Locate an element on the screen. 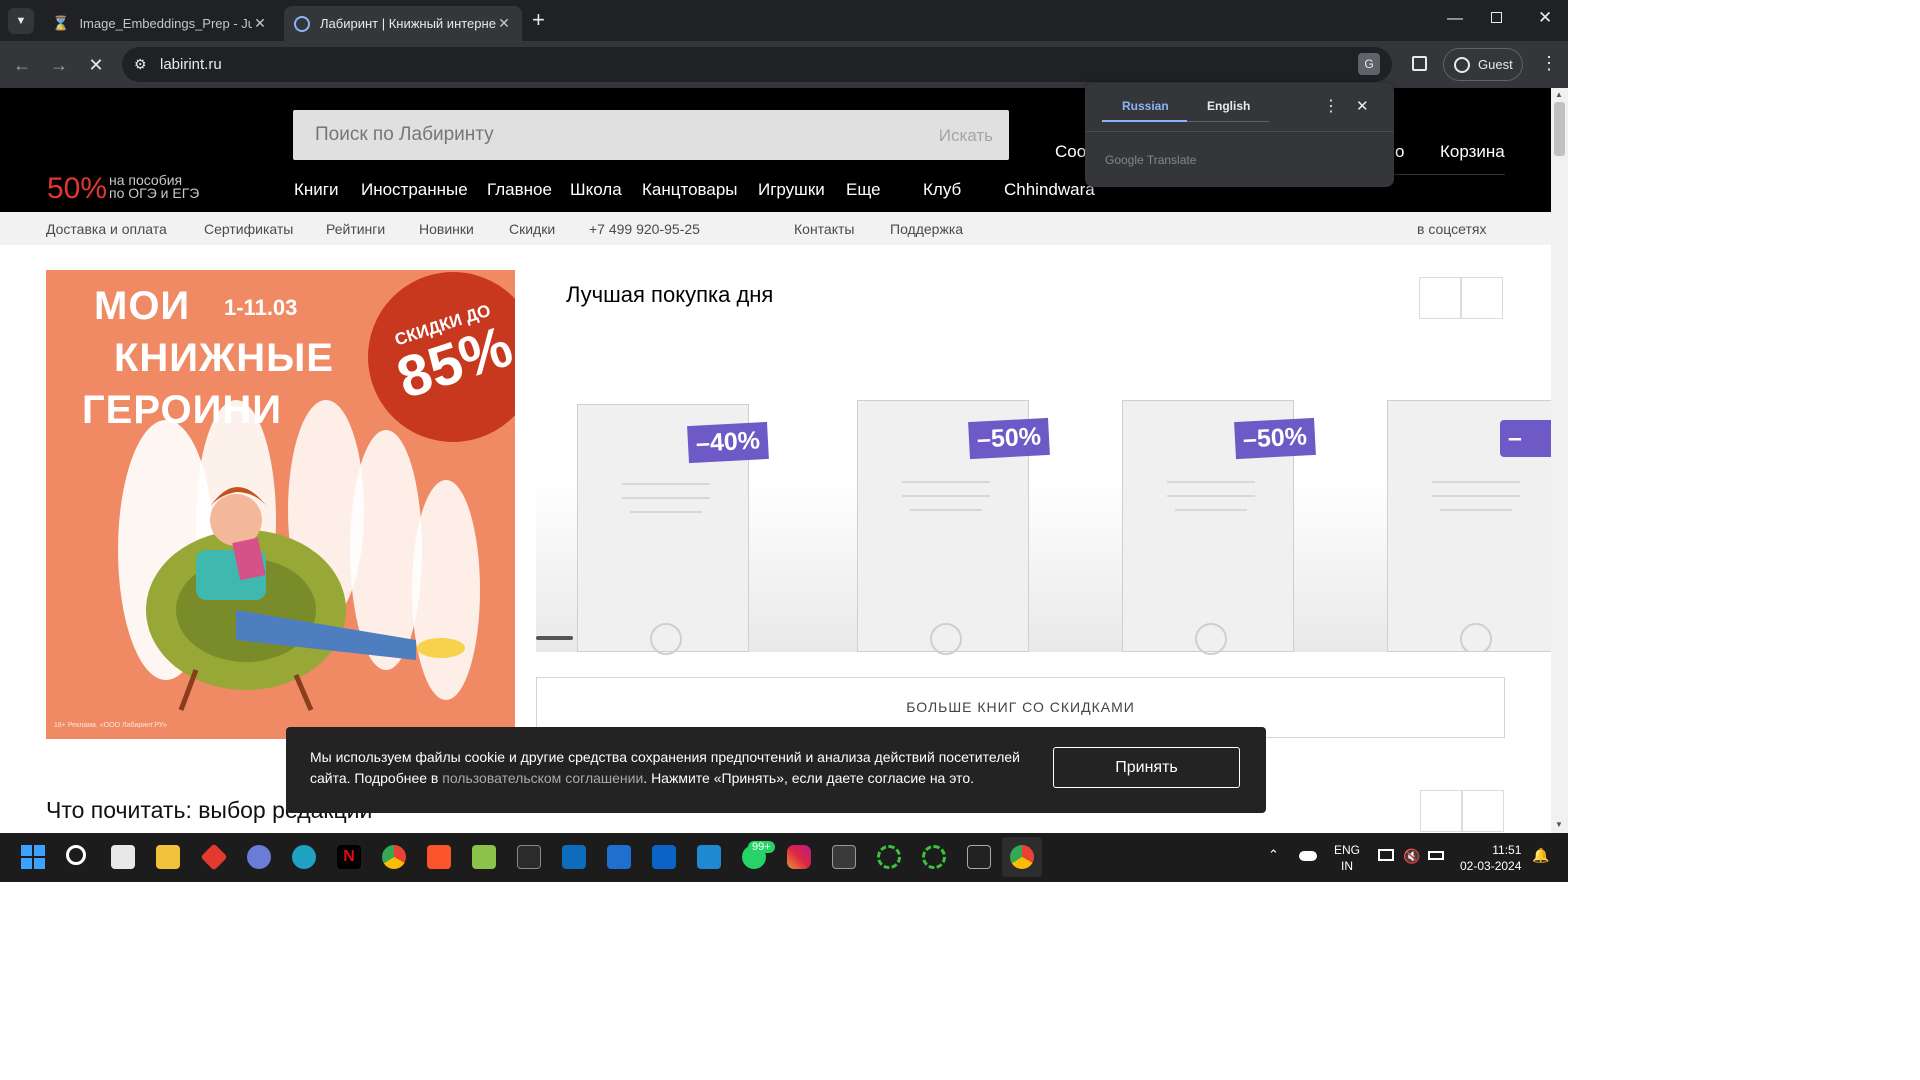  clock: 11:51 02-03-2024 is located at coordinates (1490, 858).